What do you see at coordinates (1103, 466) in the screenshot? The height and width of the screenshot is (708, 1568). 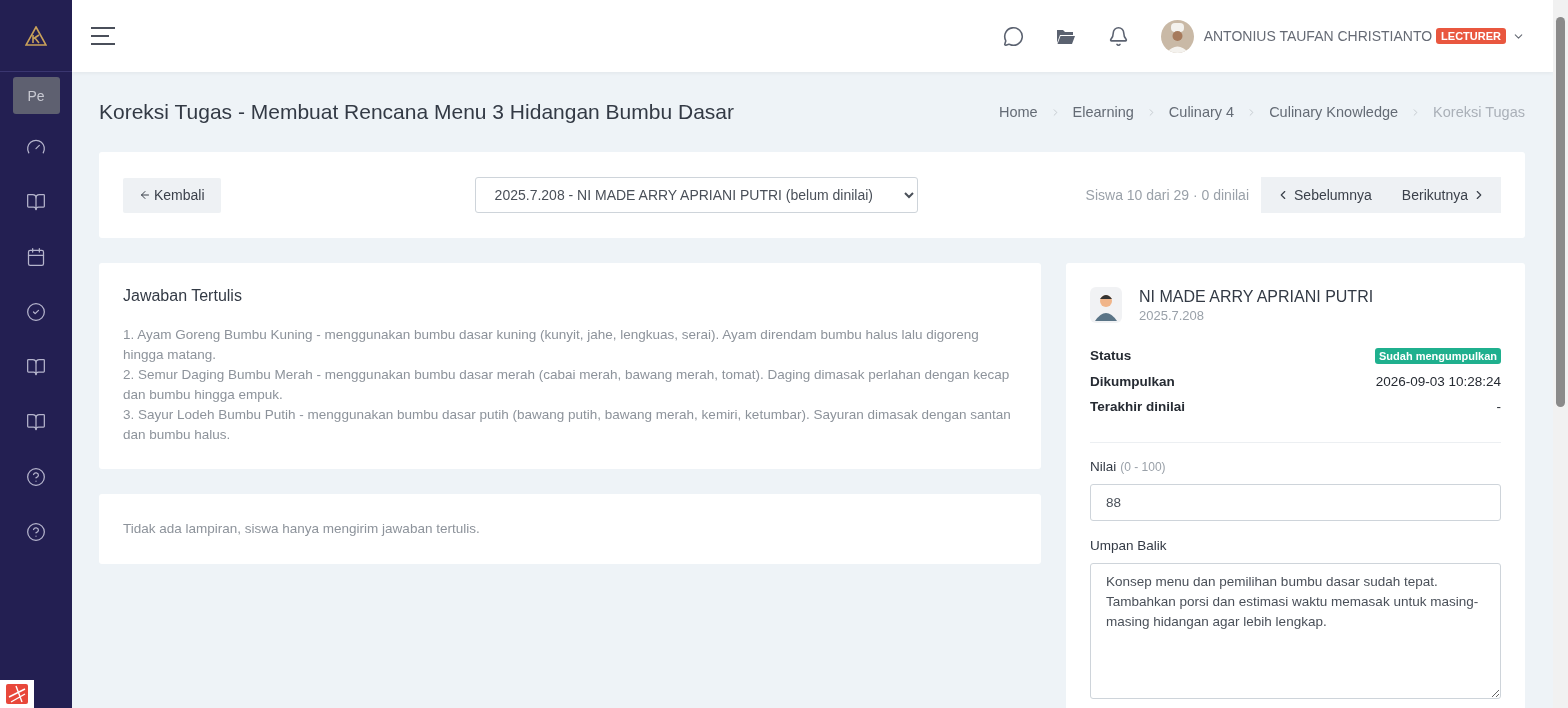 I see `score-label: Nilai` at bounding box center [1103, 466].